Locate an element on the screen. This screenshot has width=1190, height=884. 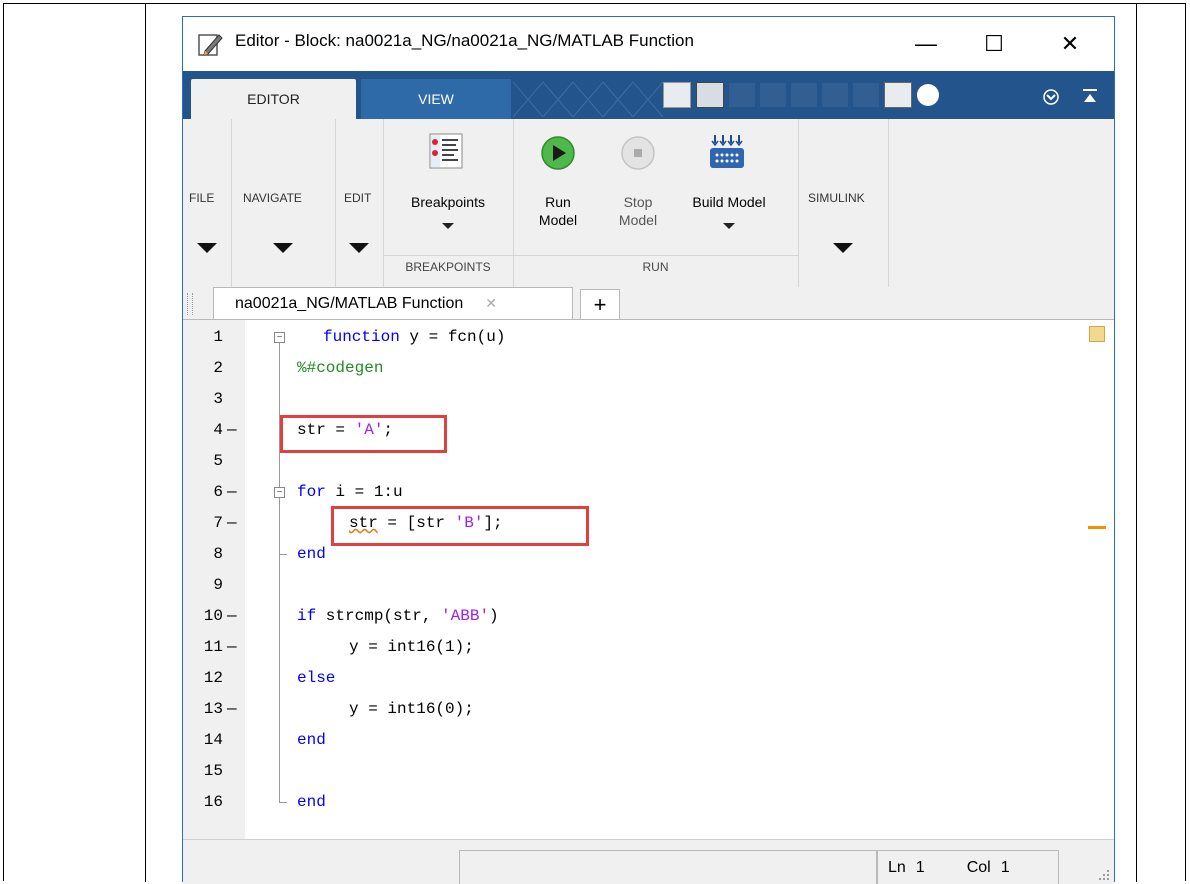
simulink-label: SIMULINK is located at coordinates (836, 198).